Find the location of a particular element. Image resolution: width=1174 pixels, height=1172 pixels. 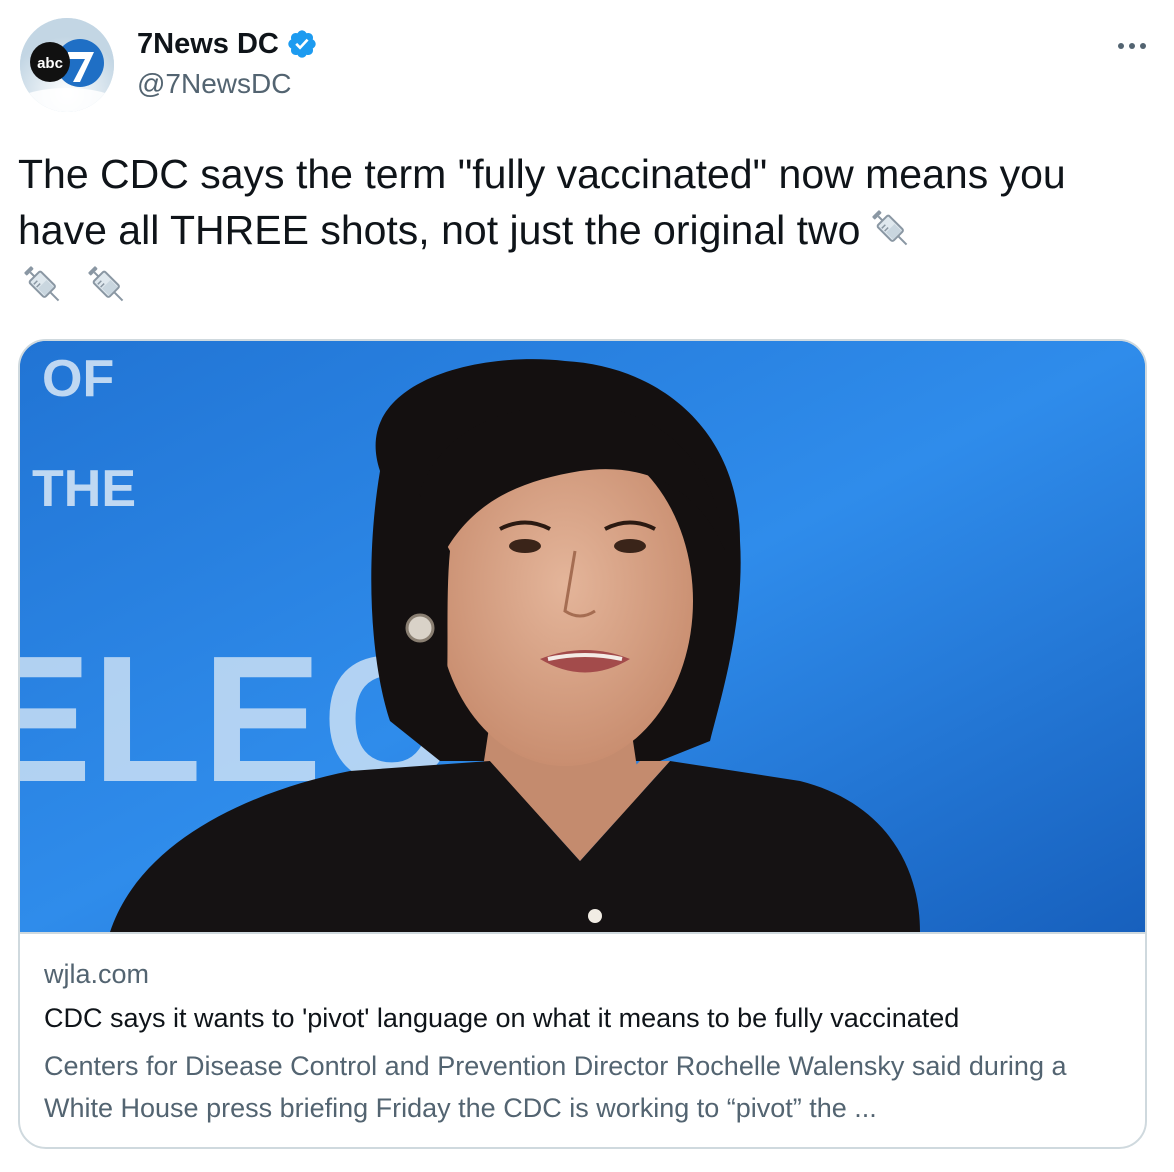

verified-badge-icon is located at coordinates (302, 44).